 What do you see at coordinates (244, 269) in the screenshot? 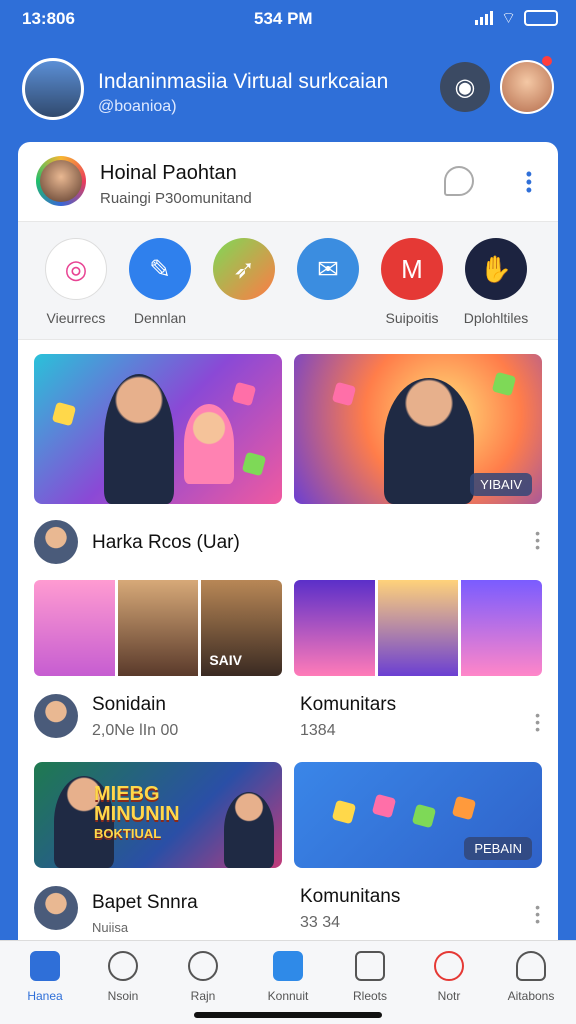
I see `rocket-icon: ➶` at bounding box center [244, 269].